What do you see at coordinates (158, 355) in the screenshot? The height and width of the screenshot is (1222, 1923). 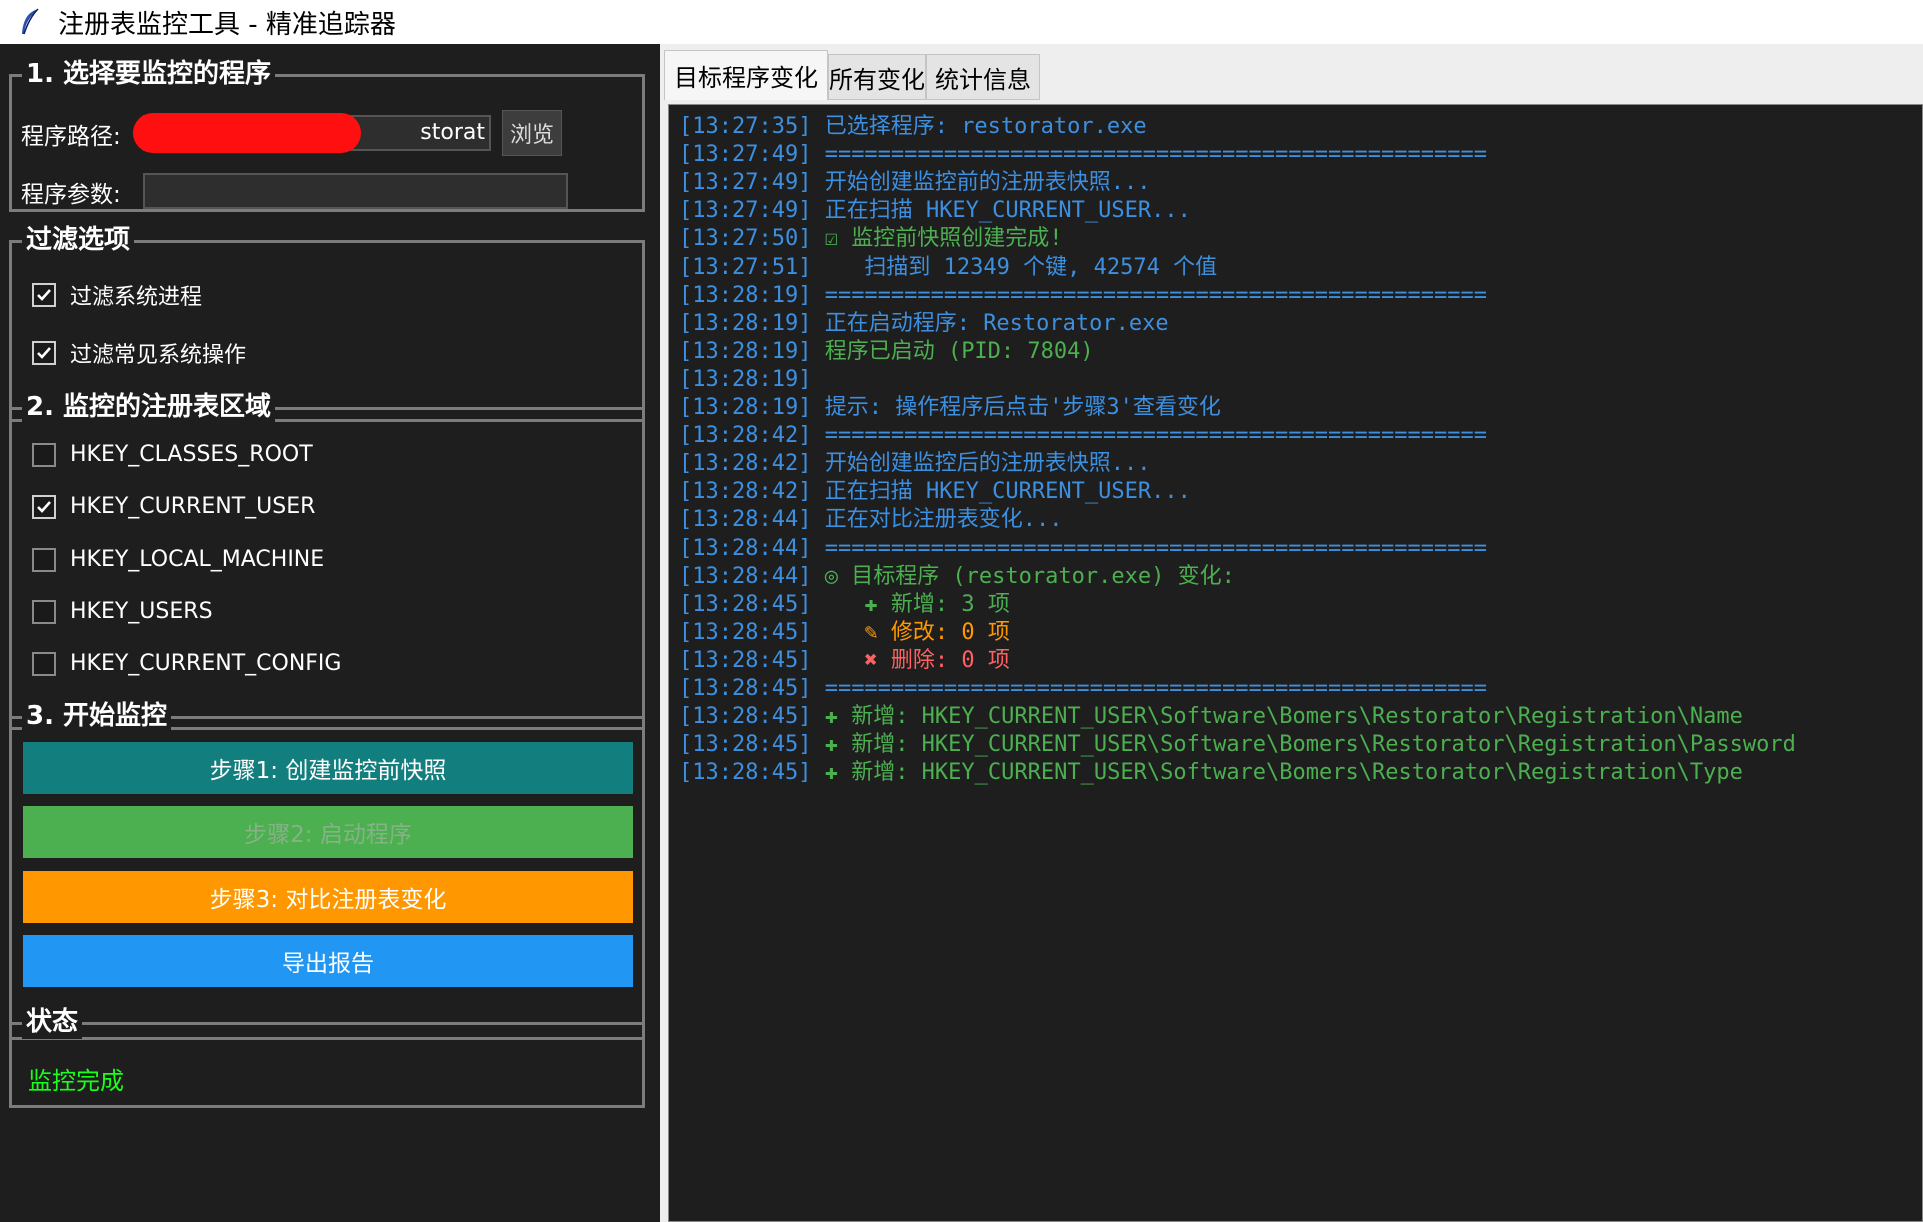 I see `filter-common-ops-label: 过滤常见系统操作` at bounding box center [158, 355].